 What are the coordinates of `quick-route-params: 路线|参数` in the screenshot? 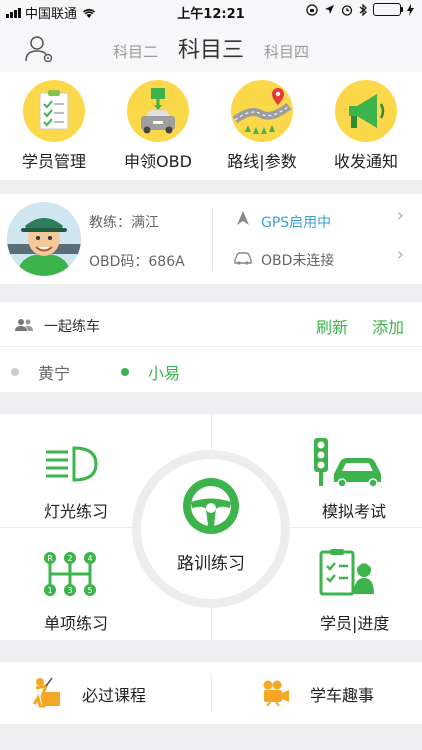 It's located at (262, 126).